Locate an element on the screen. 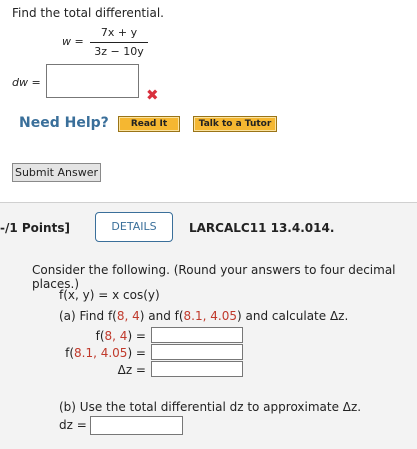  f-8-1-4-05-label: f(8.1, 4.05) = is located at coordinates (105, 353).